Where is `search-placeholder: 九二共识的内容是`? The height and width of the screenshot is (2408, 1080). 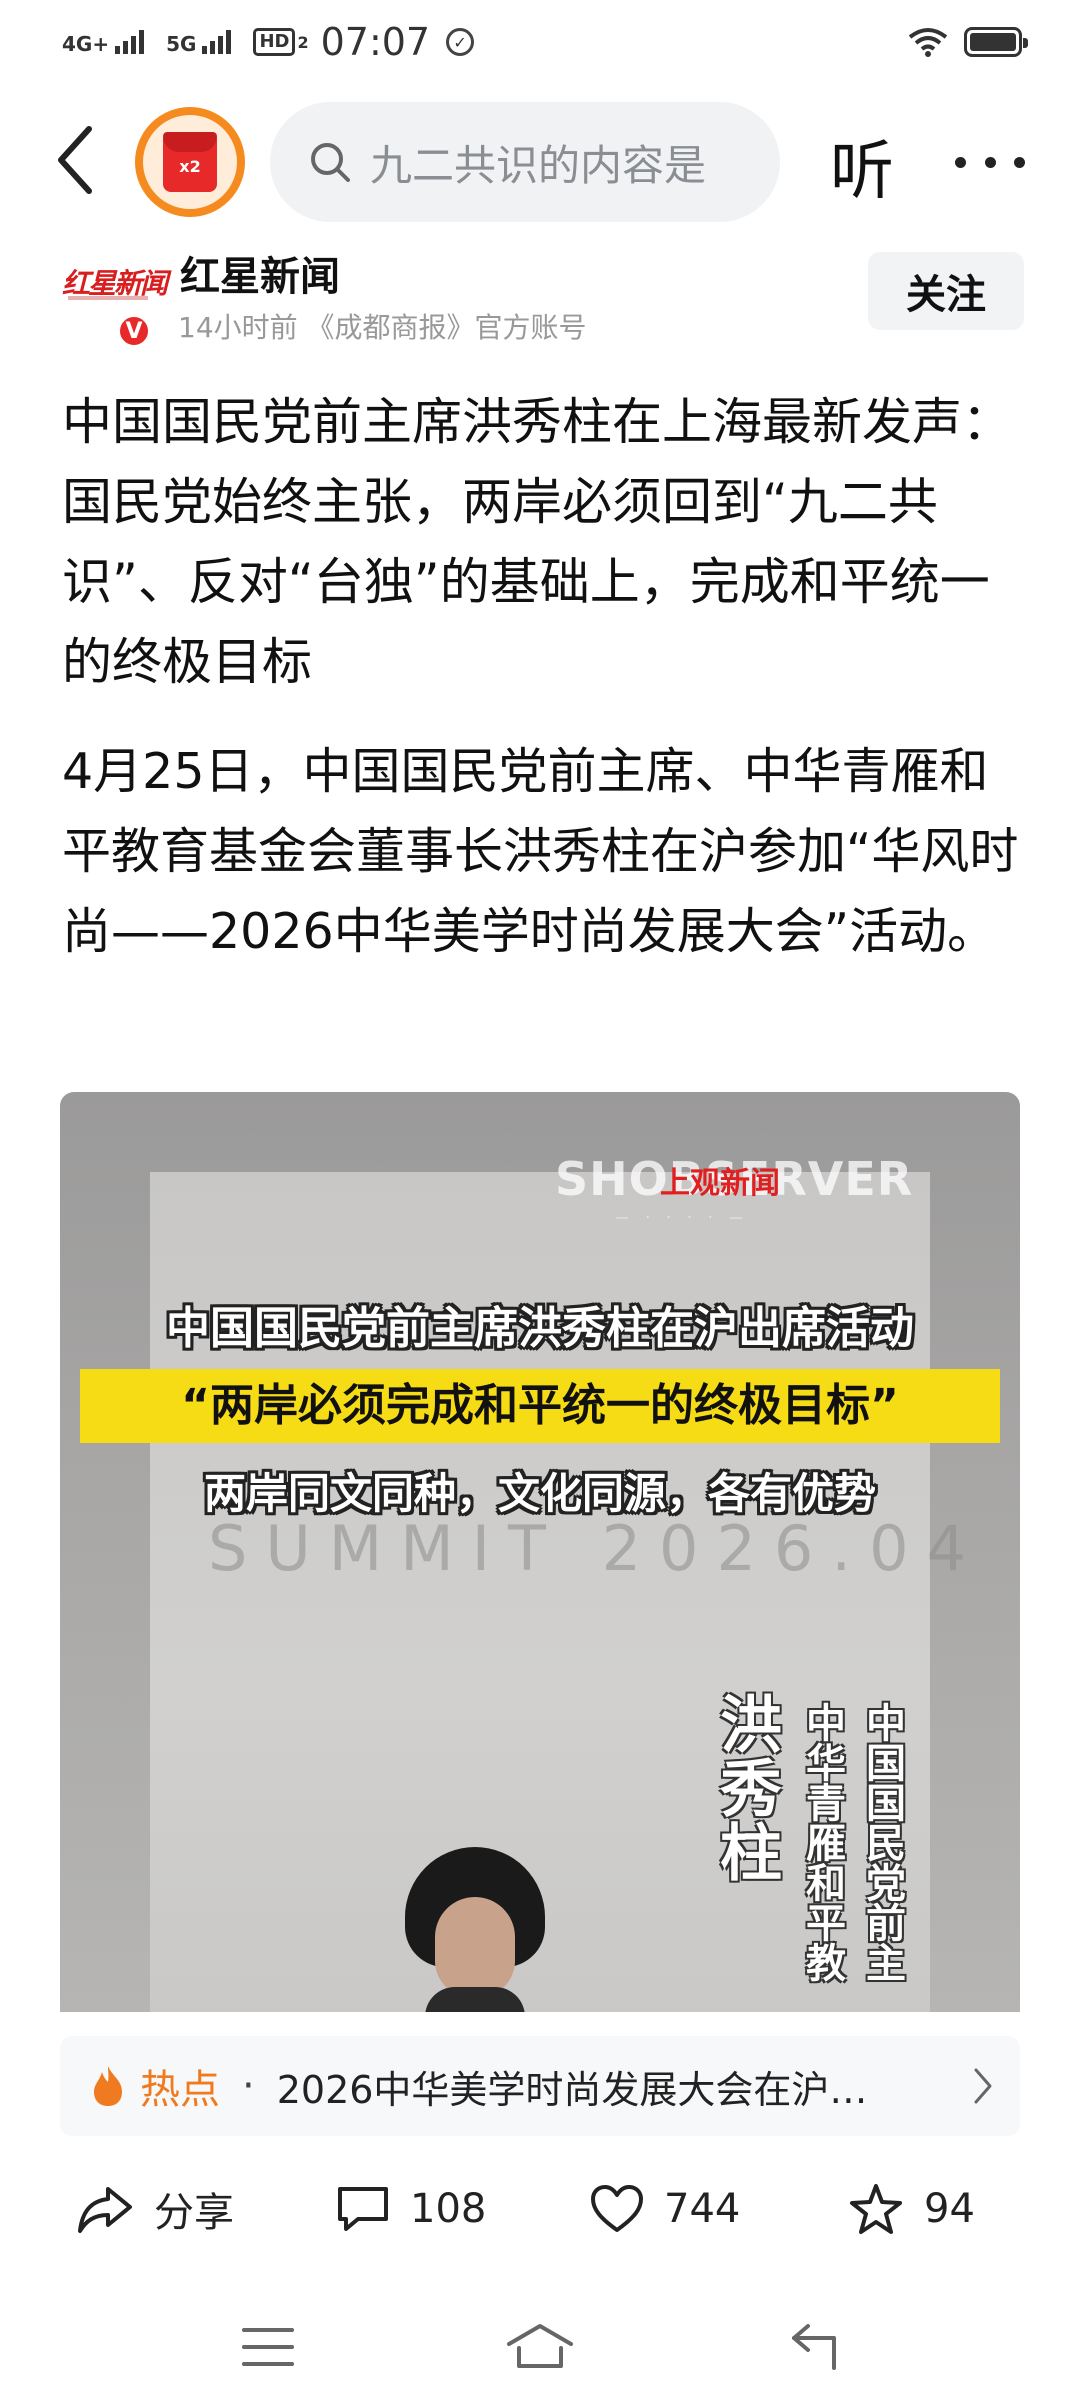 search-placeholder: 九二共识的内容是 is located at coordinates (538, 165).